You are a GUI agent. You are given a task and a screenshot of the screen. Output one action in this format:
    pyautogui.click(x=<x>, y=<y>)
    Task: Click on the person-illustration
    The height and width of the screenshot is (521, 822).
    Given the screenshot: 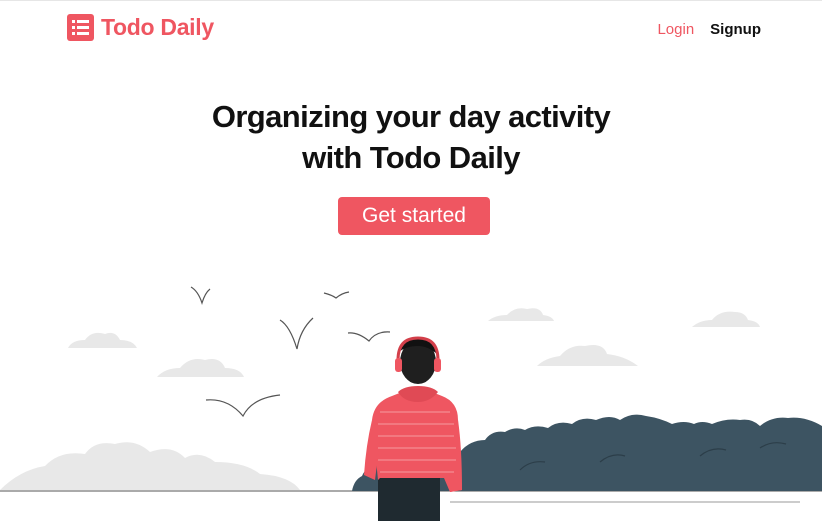 What is the action you would take?
    pyautogui.click(x=413, y=428)
    